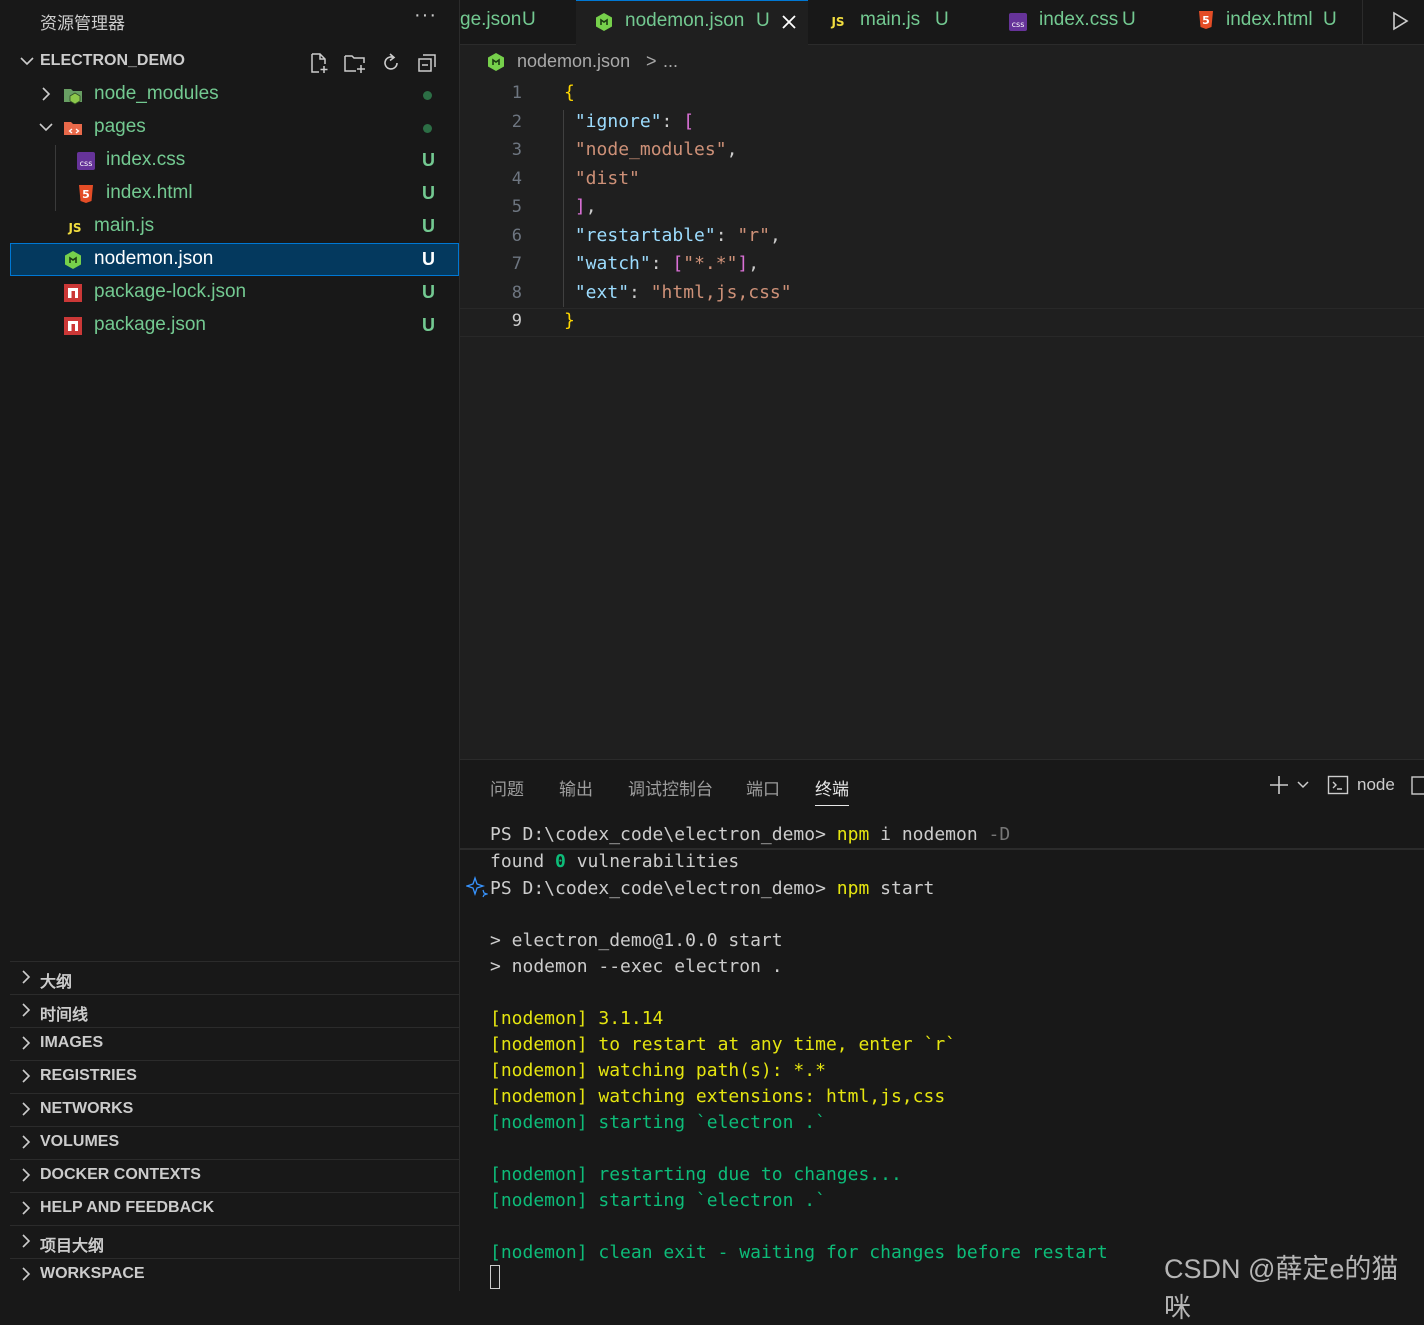 The width and height of the screenshot is (1424, 1325). I want to click on new-file-button, so click(319, 63).